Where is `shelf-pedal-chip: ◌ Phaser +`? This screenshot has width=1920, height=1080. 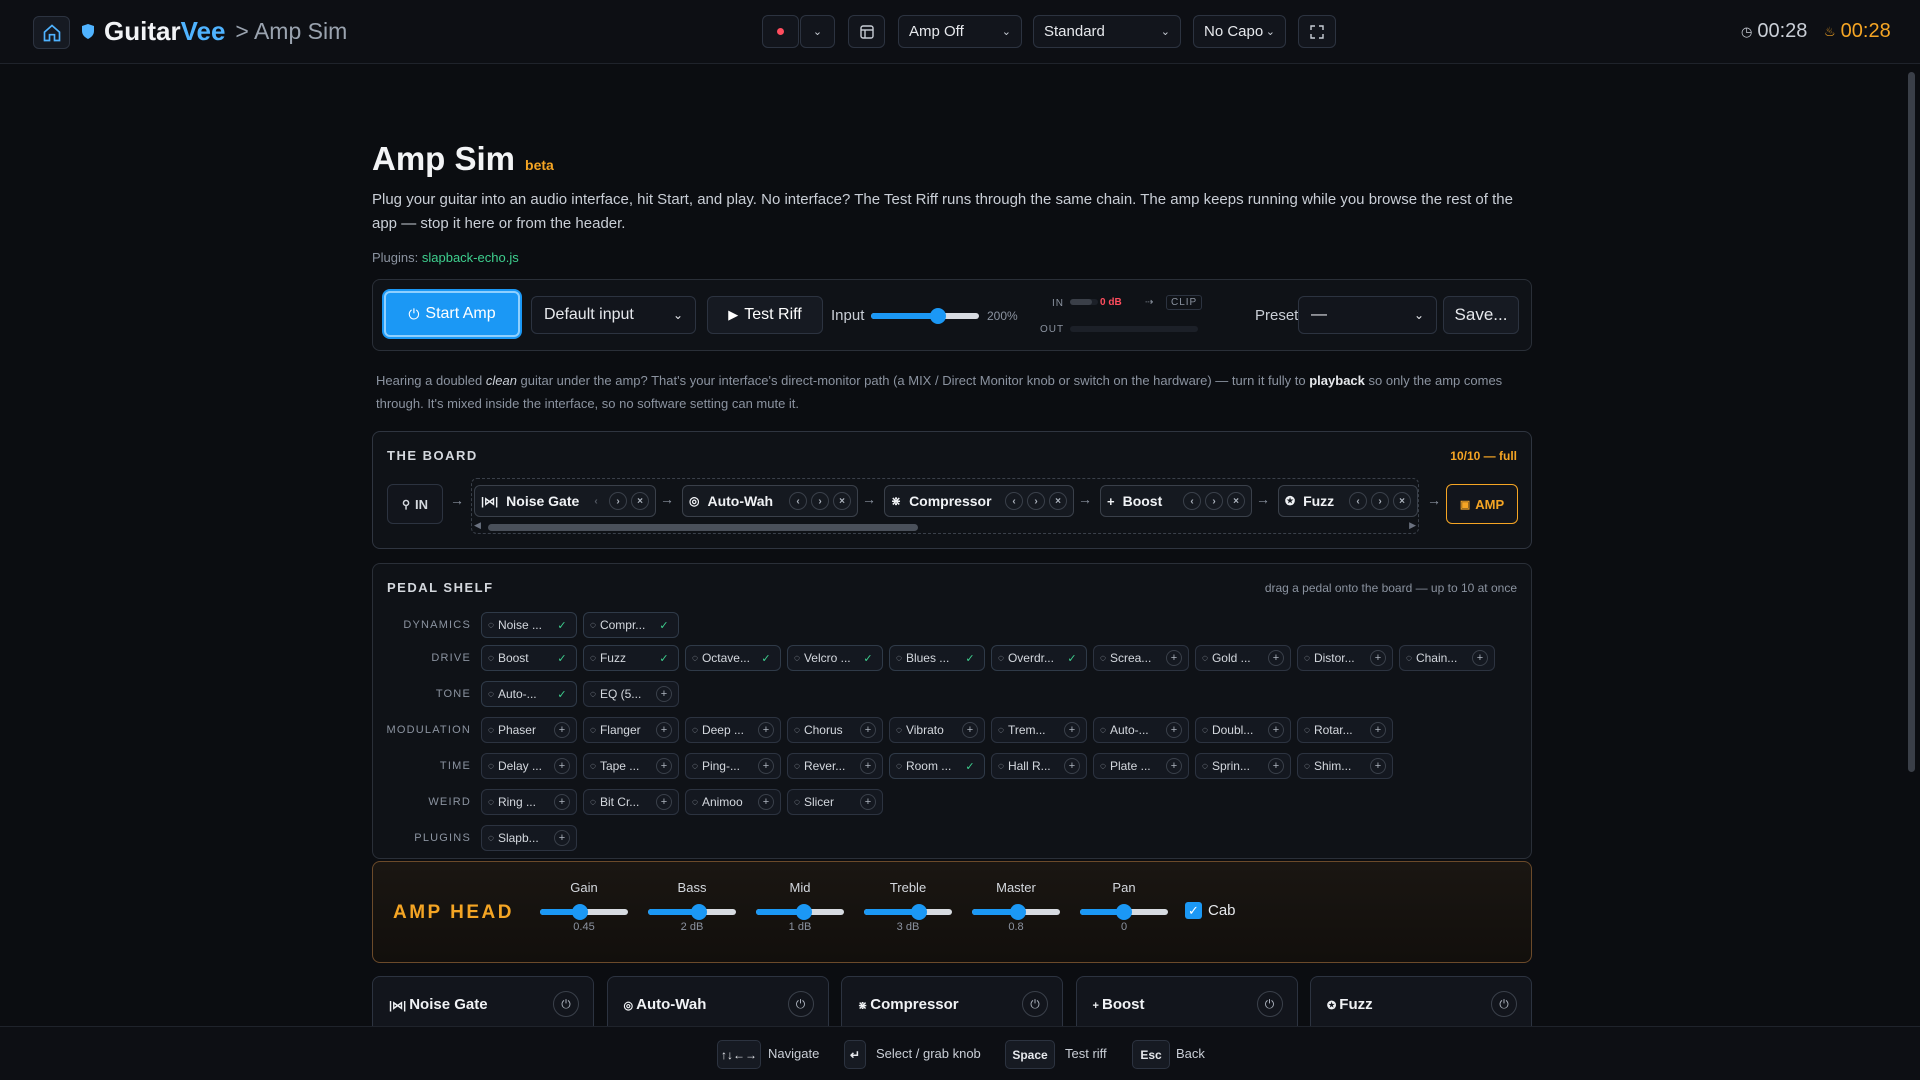 shelf-pedal-chip: ◌ Phaser + is located at coordinates (529, 730).